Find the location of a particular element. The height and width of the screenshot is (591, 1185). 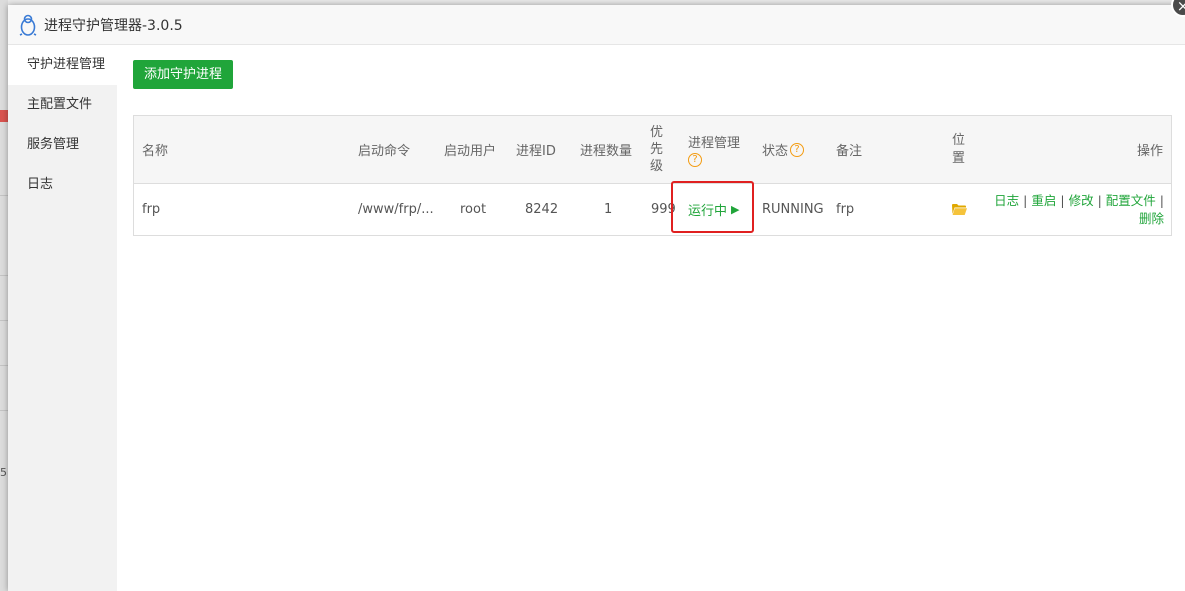

header-command: 启动命令 is located at coordinates (384, 151).